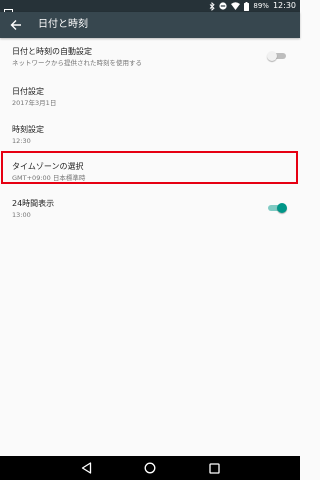  I want to click on setting-subtitle: 13:00, so click(21, 215).